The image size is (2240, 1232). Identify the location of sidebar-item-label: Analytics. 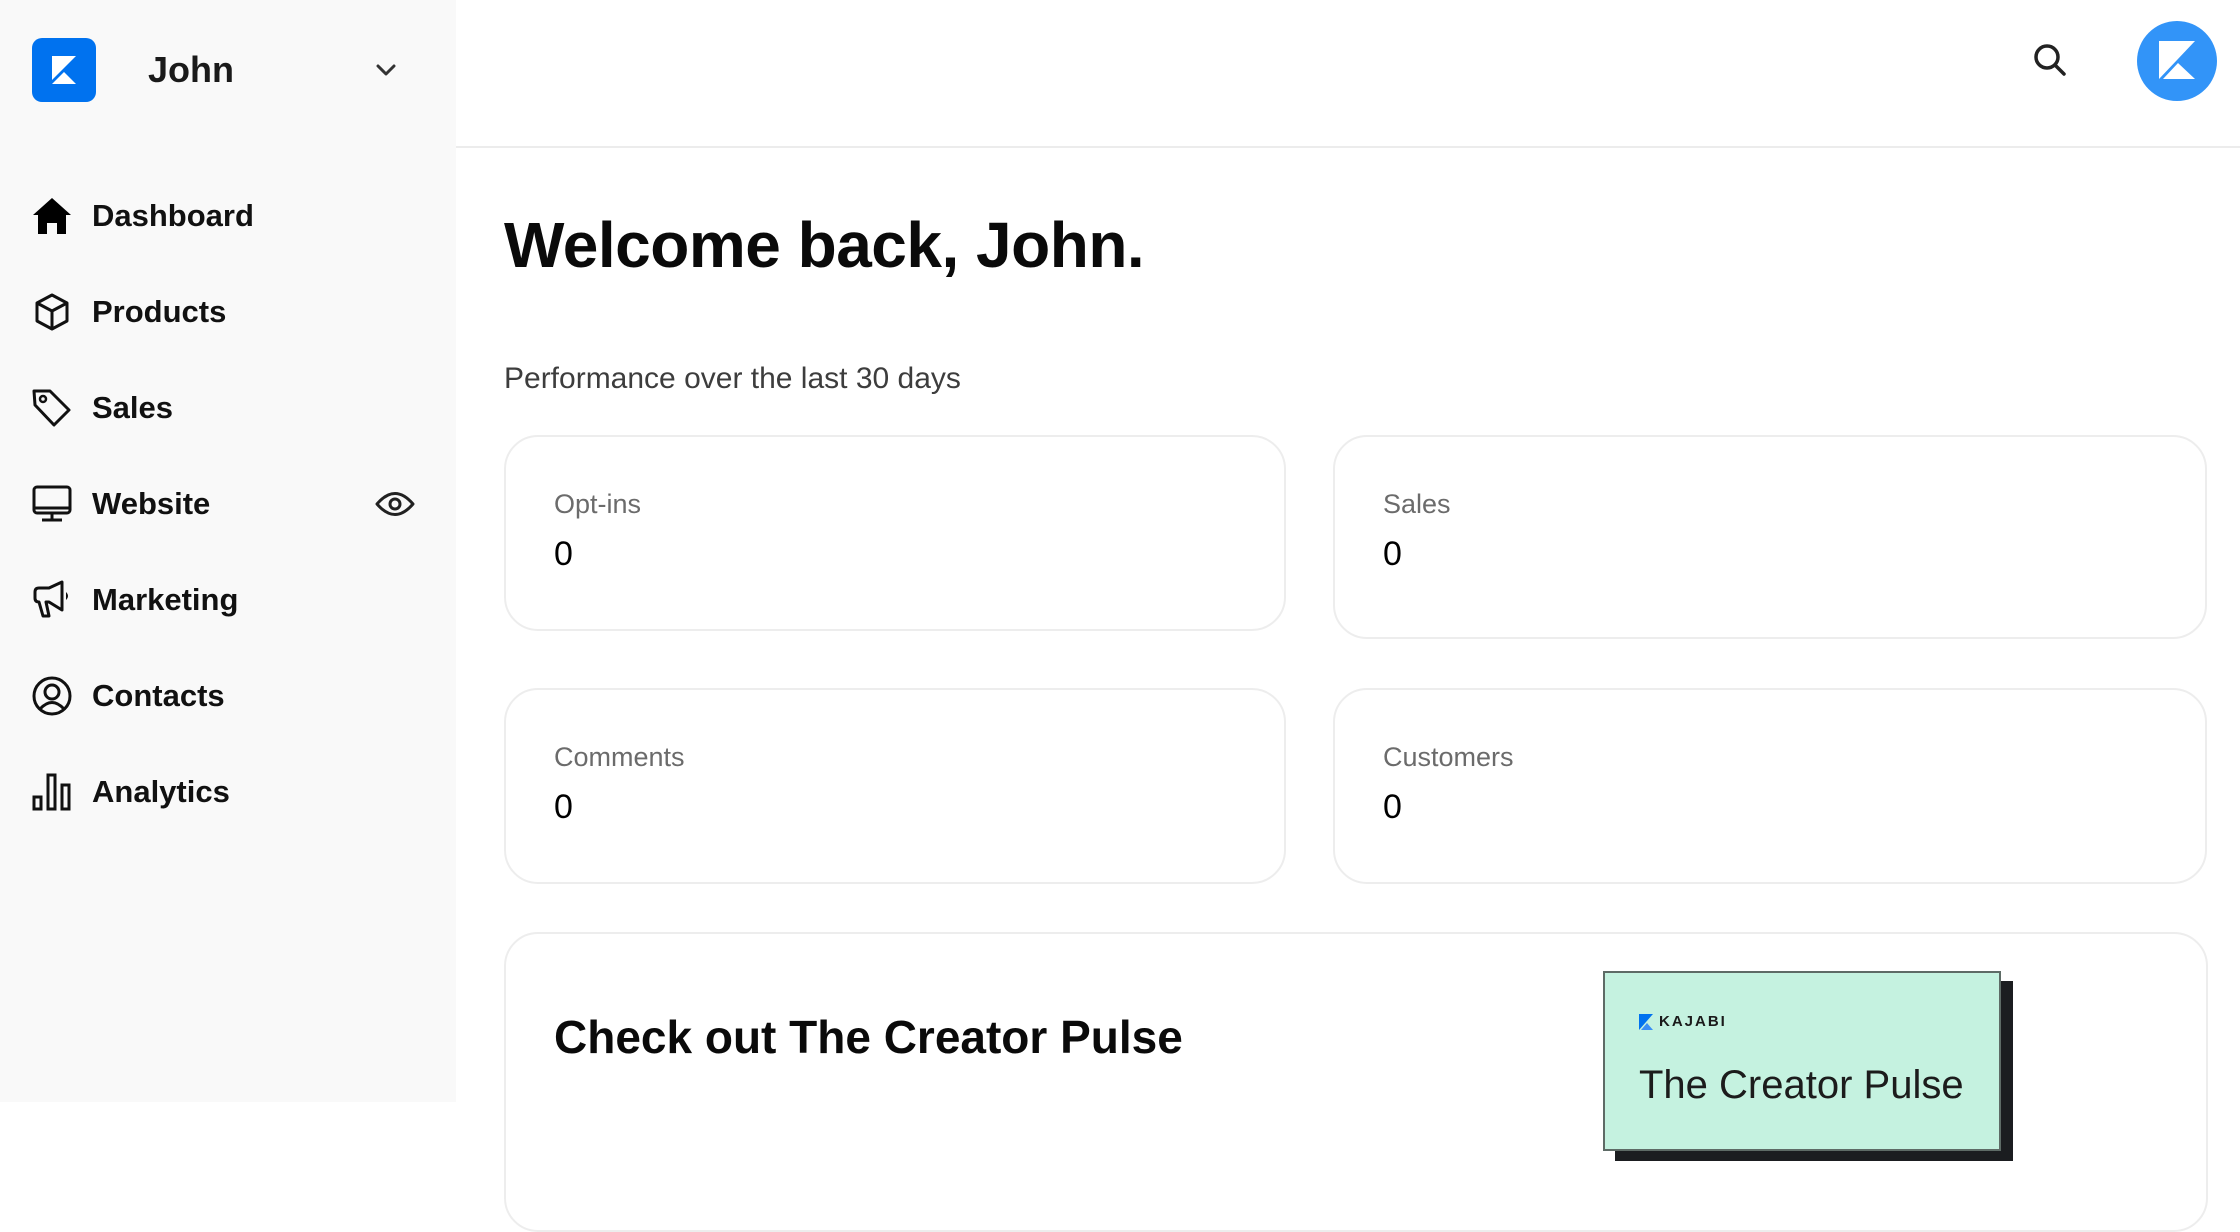
(161, 791).